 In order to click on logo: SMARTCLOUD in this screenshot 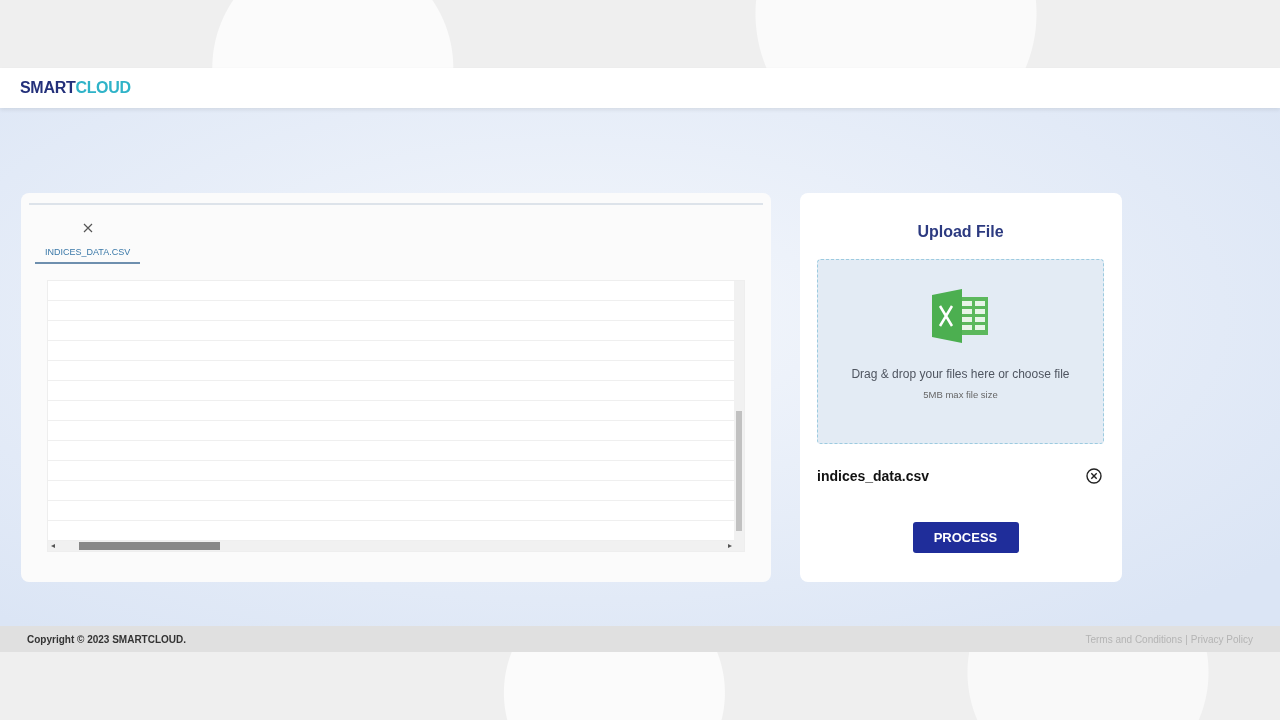, I will do `click(75, 88)`.